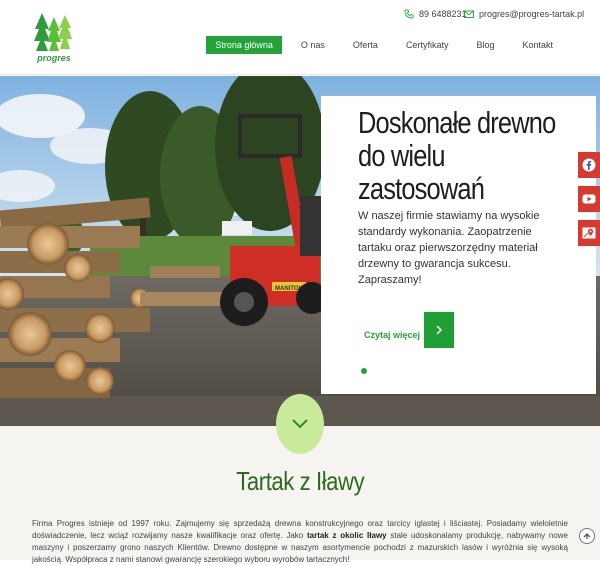 This screenshot has width=600, height=566. I want to click on read-more-button, so click(439, 330).